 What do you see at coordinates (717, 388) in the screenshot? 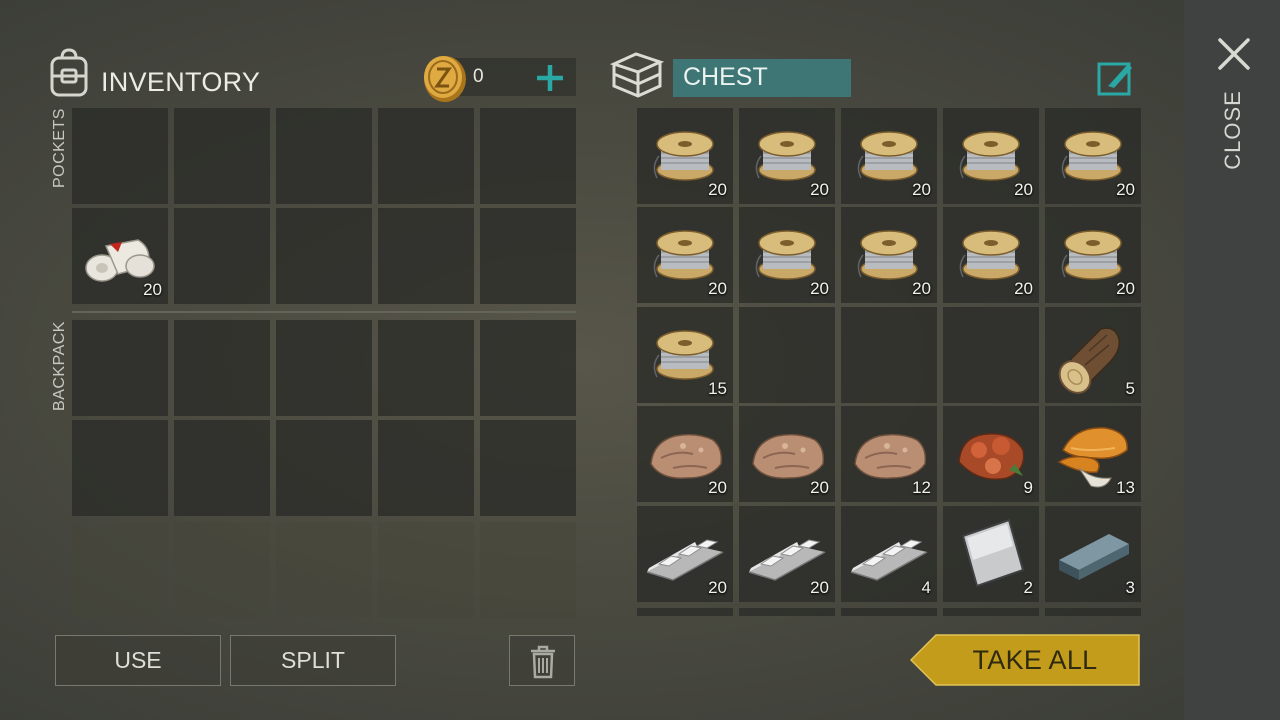
I see `item-quantity: 15` at bounding box center [717, 388].